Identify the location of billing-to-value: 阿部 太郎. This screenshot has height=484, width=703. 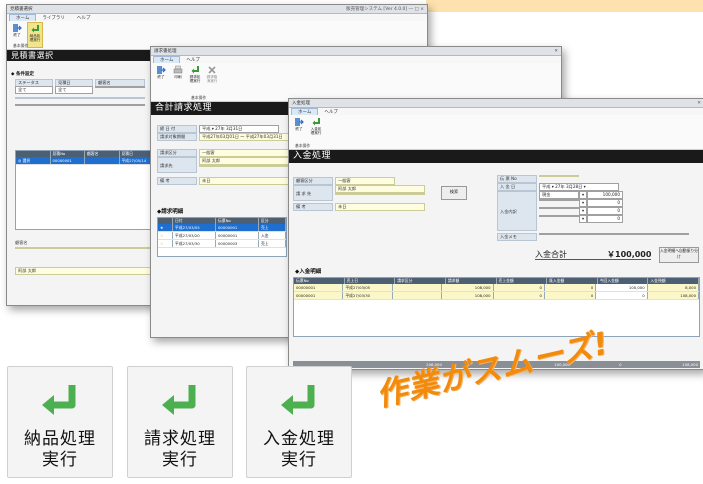
(380, 189).